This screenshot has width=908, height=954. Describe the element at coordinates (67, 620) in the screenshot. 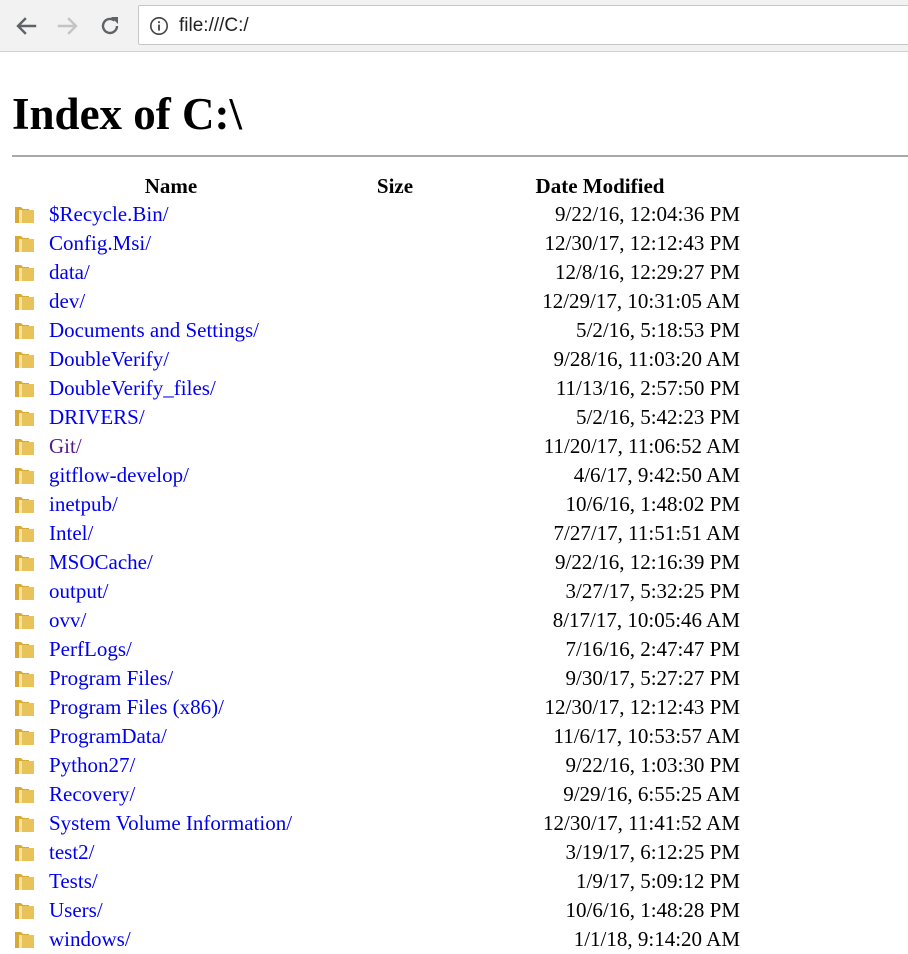

I see `folder-link: ovv/` at that location.